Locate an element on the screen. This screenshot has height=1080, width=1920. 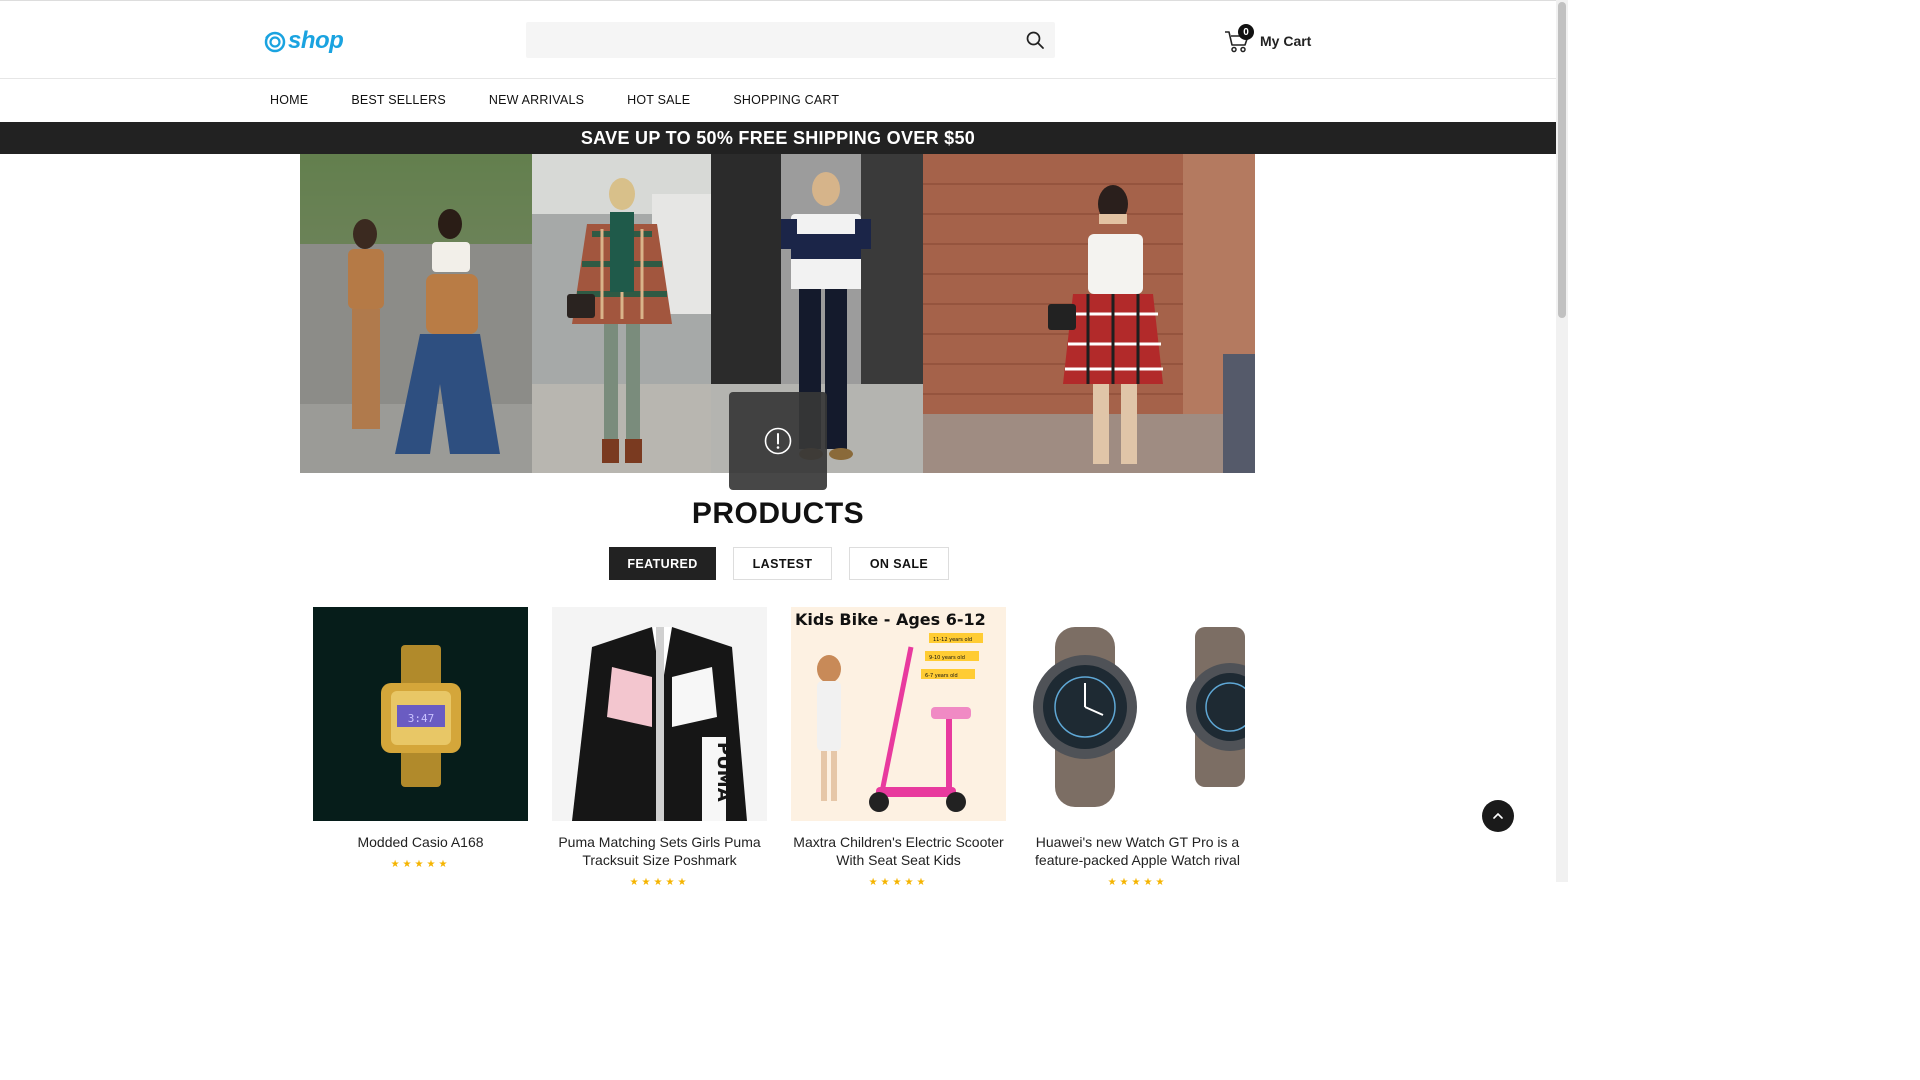
tab-featured: FEATURED is located at coordinates (662, 563).